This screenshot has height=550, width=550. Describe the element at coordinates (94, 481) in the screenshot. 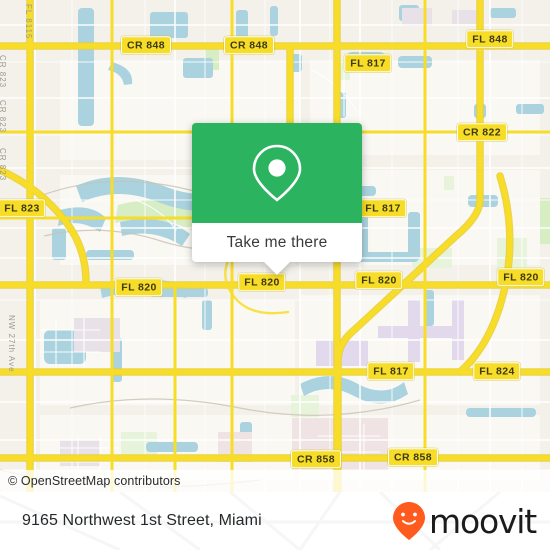

I see `attribution-text: © OpenStreetMap contributors` at that location.